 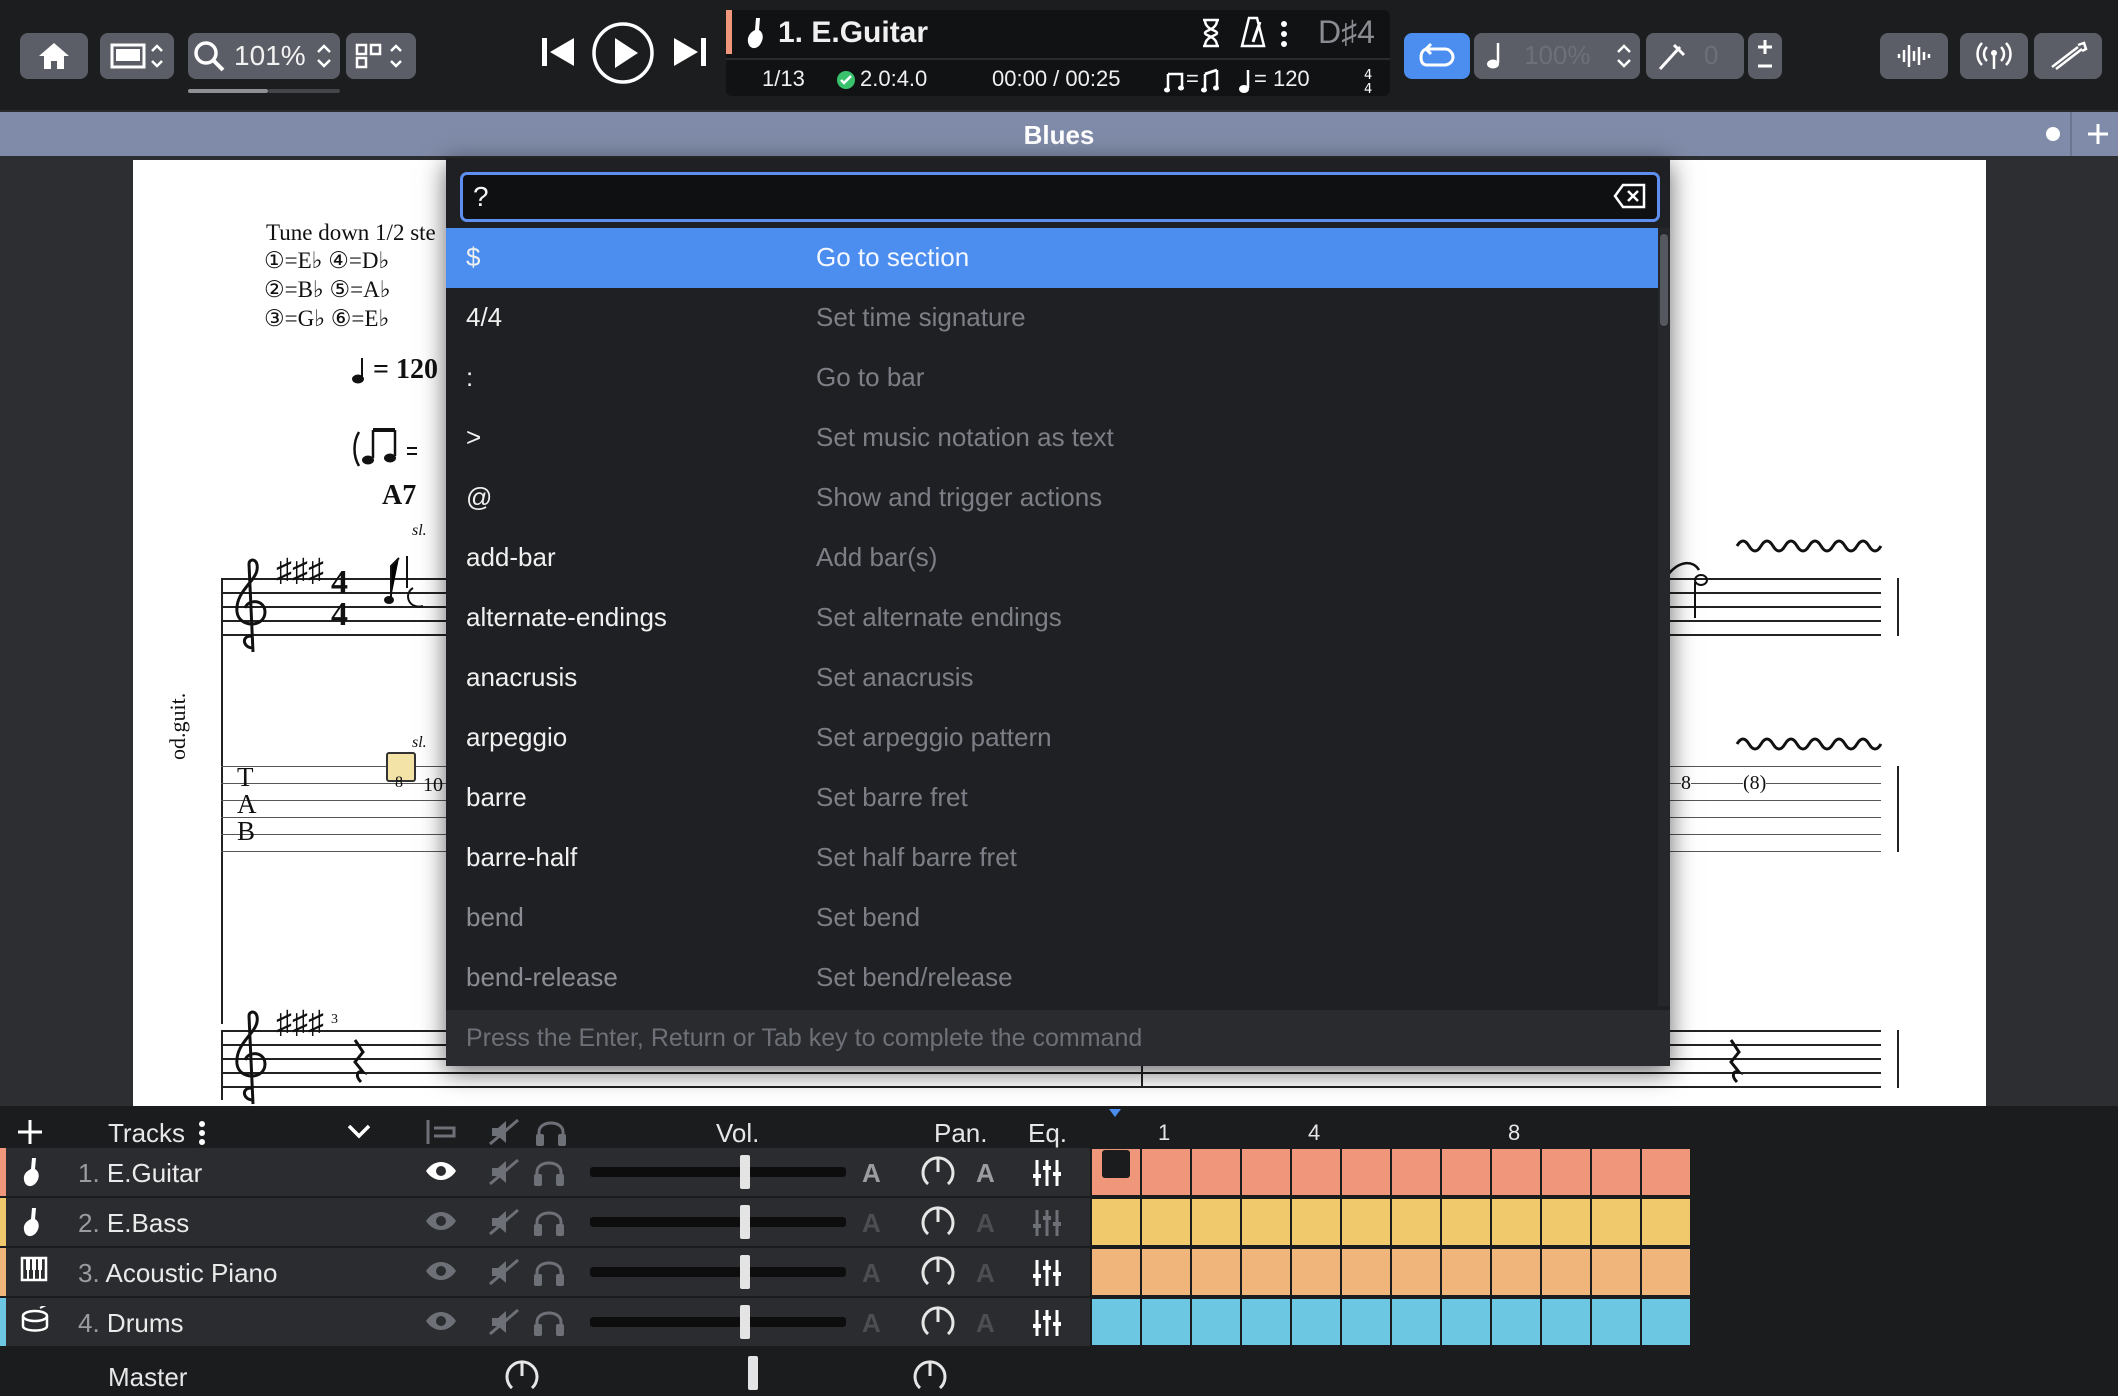 I want to click on track-align-icon, so click(x=441, y=1132).